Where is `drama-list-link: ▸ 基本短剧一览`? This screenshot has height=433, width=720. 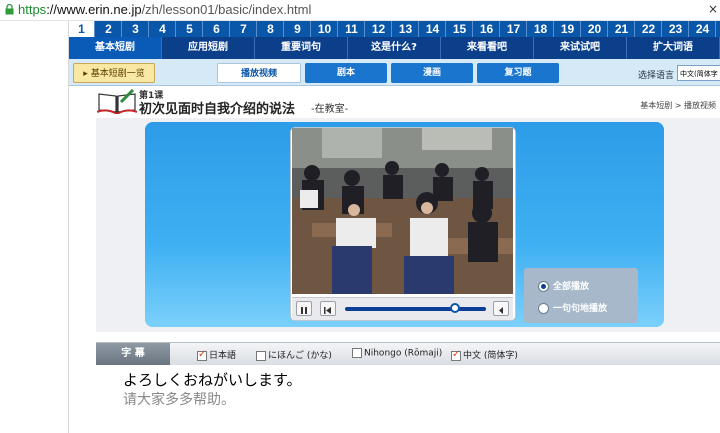
drama-list-link: ▸ 基本短剧一览 is located at coordinates (114, 73).